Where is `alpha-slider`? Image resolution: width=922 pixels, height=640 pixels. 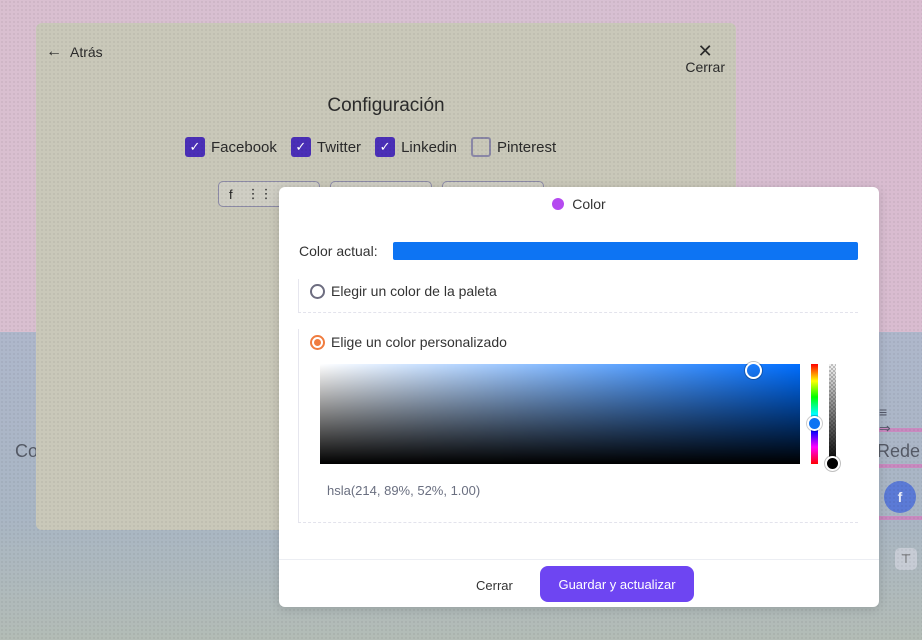
alpha-slider is located at coordinates (832, 414).